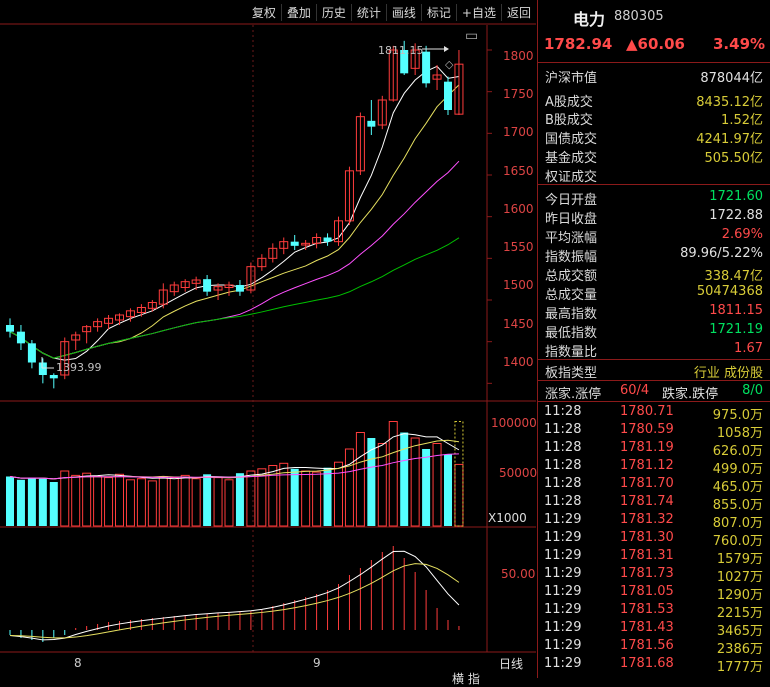 This screenshot has height=687, width=770. I want to click on tick-row: 11:28 1781.19 626.0万, so click(654, 449).